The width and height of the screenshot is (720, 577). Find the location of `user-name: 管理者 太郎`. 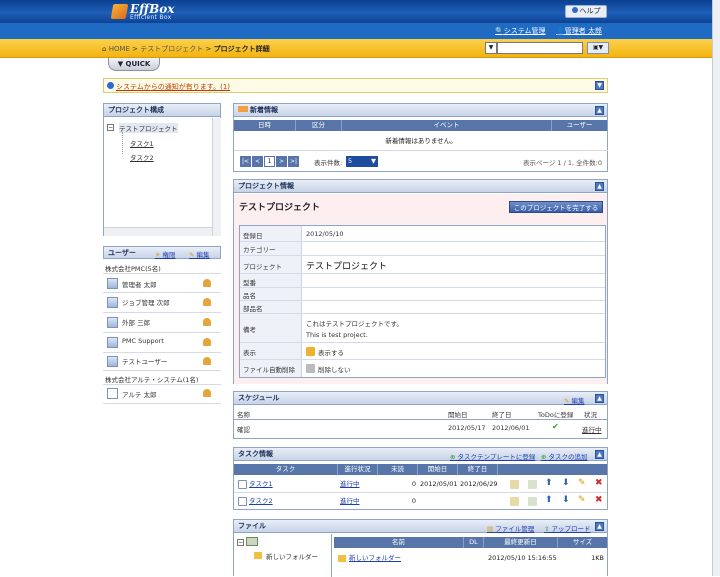

user-name: 管理者 太郎 is located at coordinates (139, 284).